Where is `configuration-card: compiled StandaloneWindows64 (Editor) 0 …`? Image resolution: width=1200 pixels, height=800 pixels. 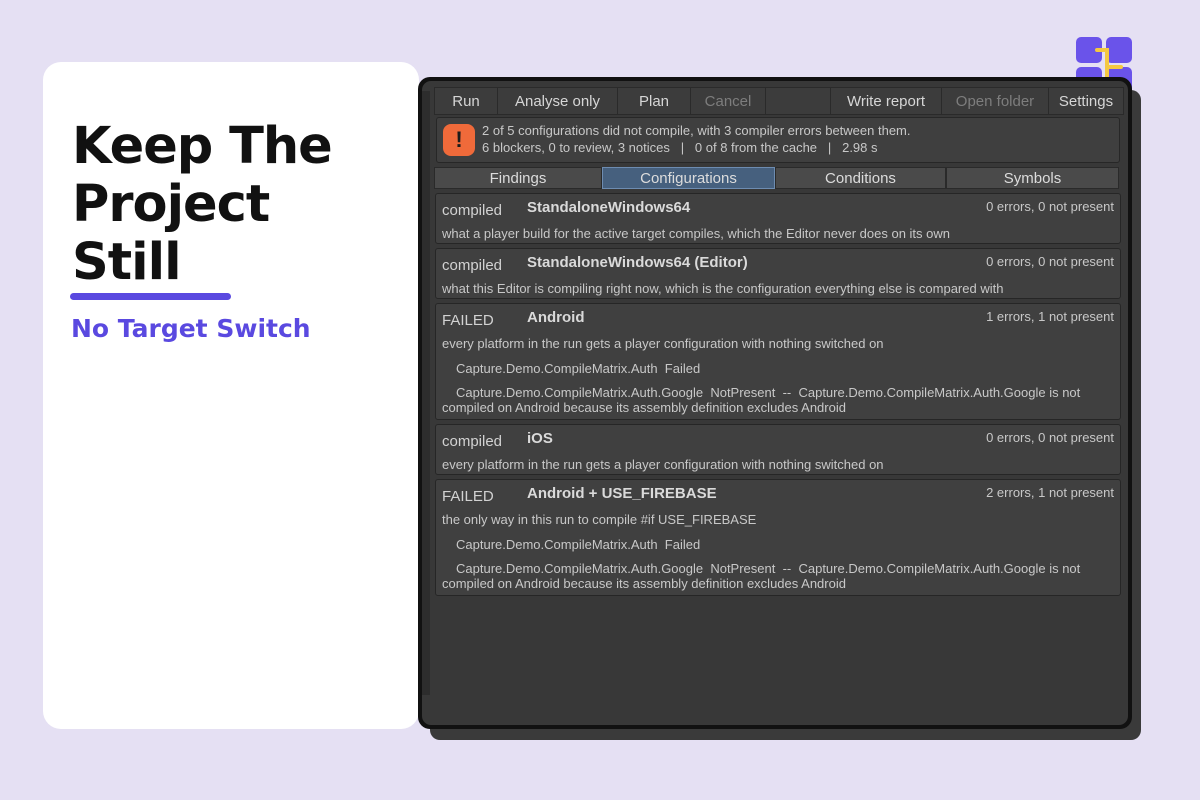 configuration-card: compiled StandaloneWindows64 (Editor) 0 … is located at coordinates (778, 273).